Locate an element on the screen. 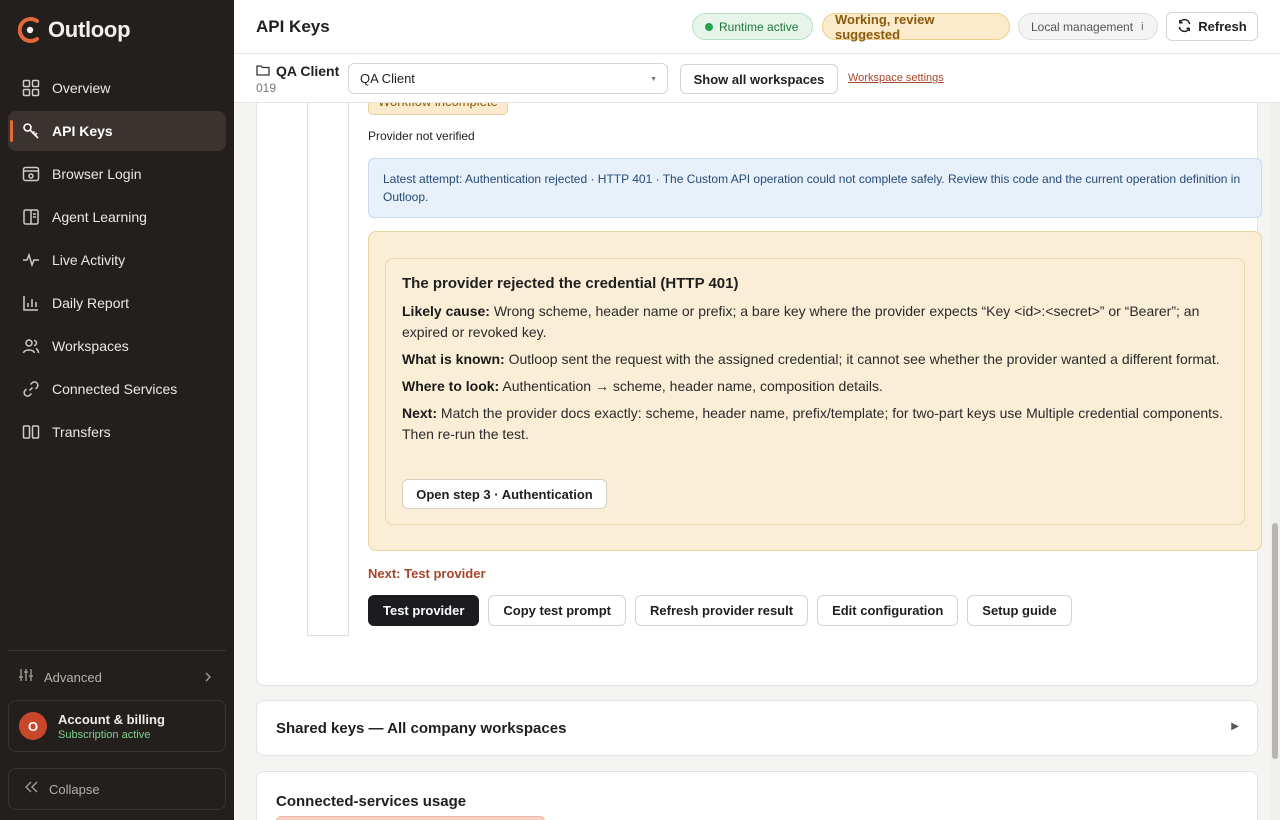  provider-verification-status: Provider not verified is located at coordinates (421, 136).